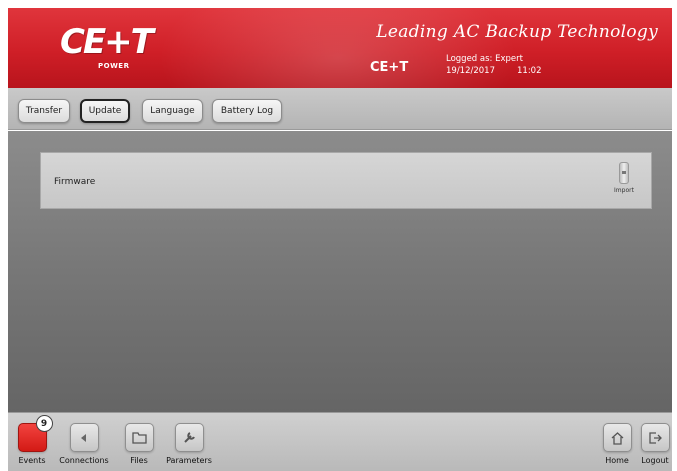  Describe the element at coordinates (389, 67) in the screenshot. I see `brand-name: CE+T` at that location.